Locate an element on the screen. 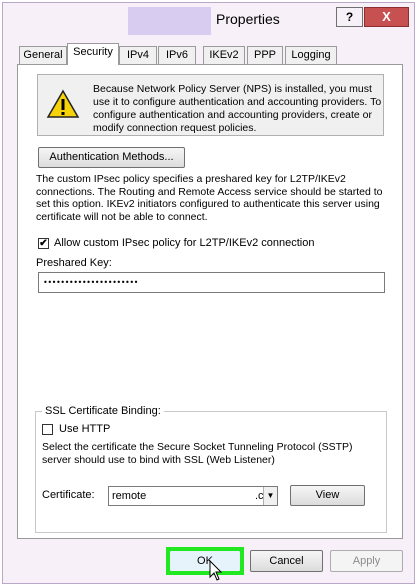 The width and height of the screenshot is (417, 586). ok-highlight-outline is located at coordinates (205, 561).